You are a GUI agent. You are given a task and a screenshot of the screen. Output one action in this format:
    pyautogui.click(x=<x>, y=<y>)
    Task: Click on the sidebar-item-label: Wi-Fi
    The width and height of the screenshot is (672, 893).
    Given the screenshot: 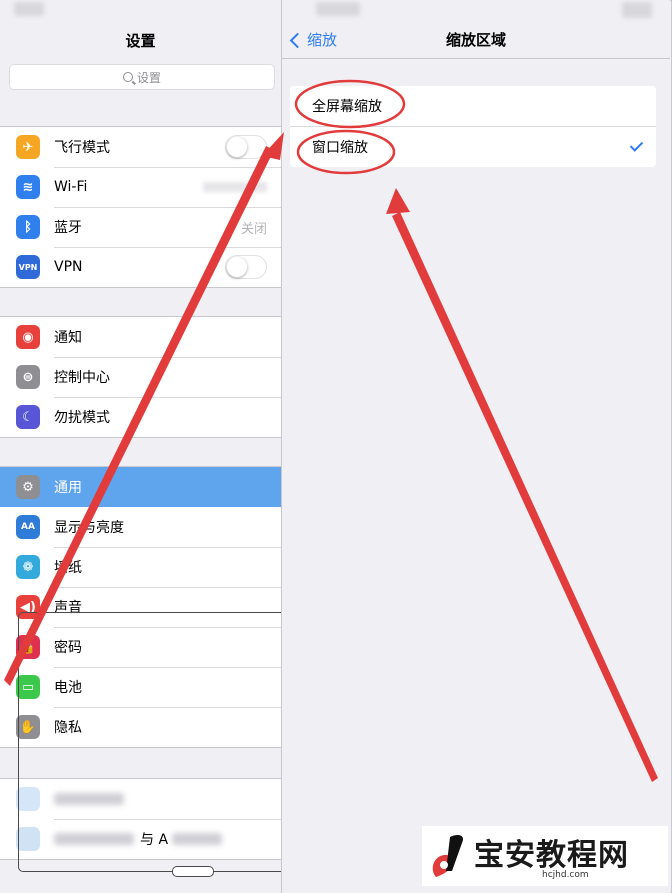 What is the action you would take?
    pyautogui.click(x=71, y=187)
    